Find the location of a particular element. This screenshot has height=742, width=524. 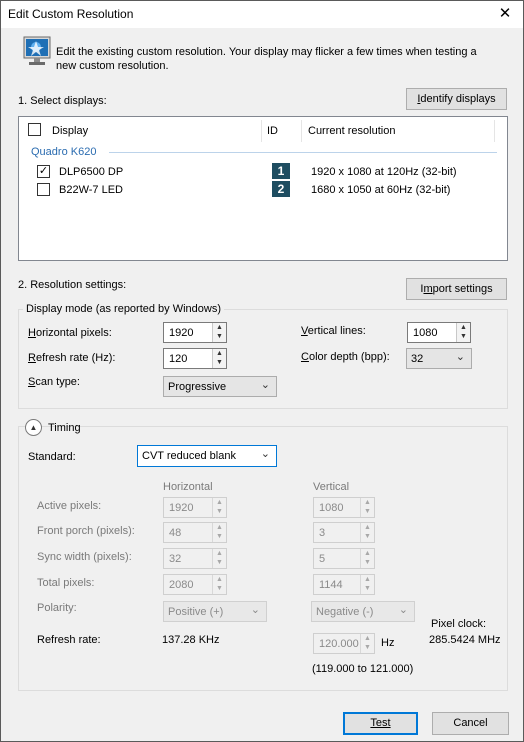

group-separator is located at coordinates (303, 152).